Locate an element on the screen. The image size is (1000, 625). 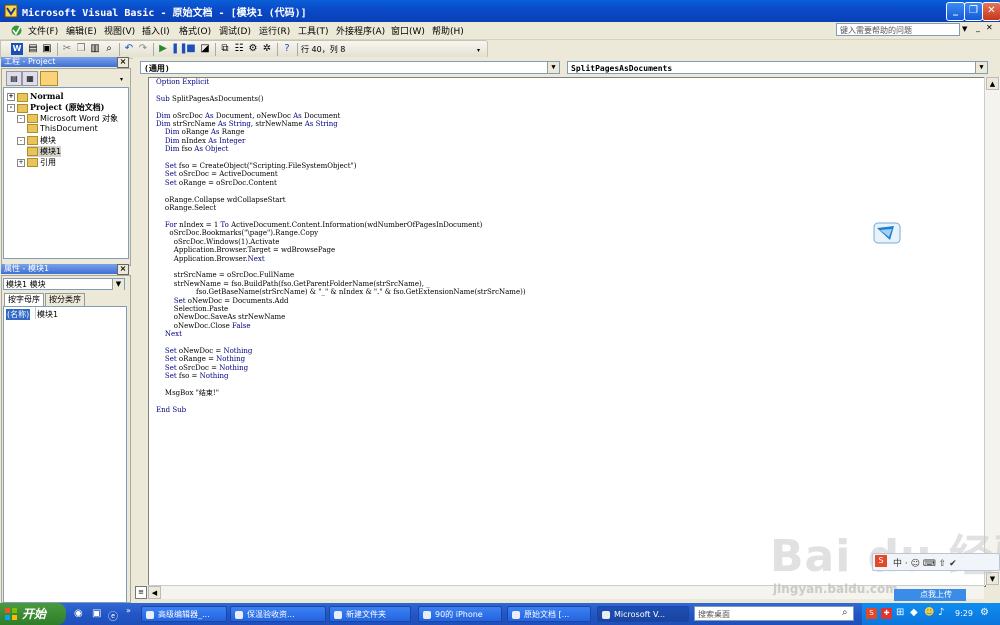
menu-file: 文件(F) is located at coordinates (43, 30).